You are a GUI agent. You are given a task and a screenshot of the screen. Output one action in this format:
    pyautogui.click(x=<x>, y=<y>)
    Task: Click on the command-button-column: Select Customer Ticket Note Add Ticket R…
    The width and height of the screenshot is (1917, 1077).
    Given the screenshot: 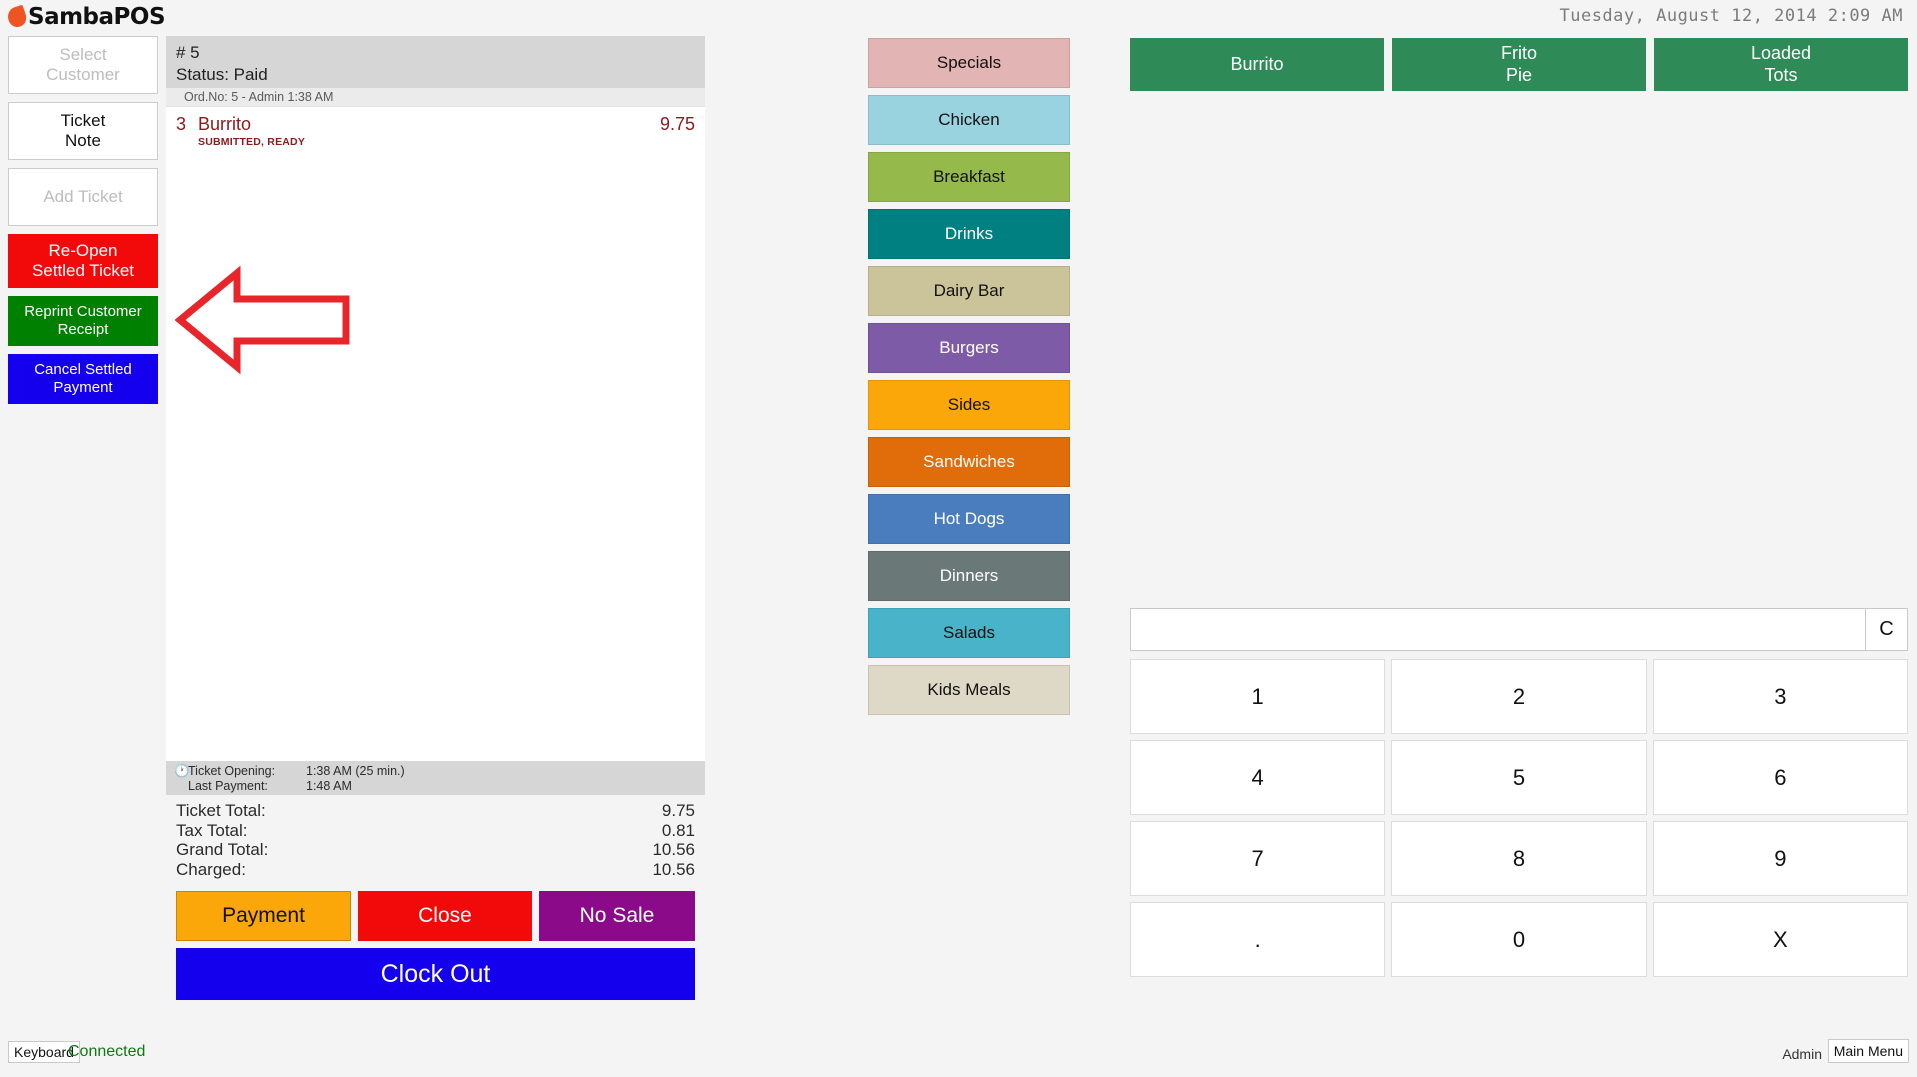 What is the action you would take?
    pyautogui.click(x=83, y=224)
    